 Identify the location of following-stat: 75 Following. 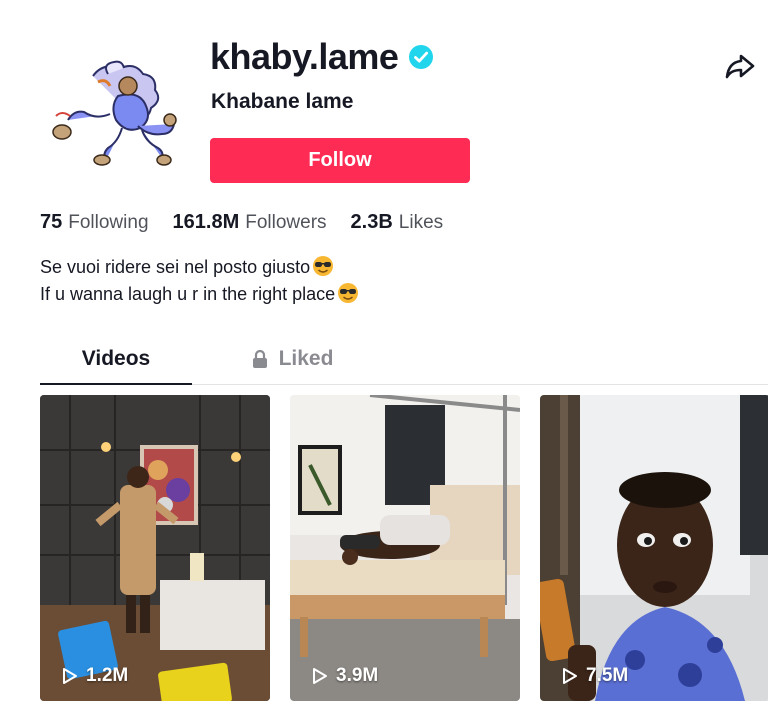
(94, 222).